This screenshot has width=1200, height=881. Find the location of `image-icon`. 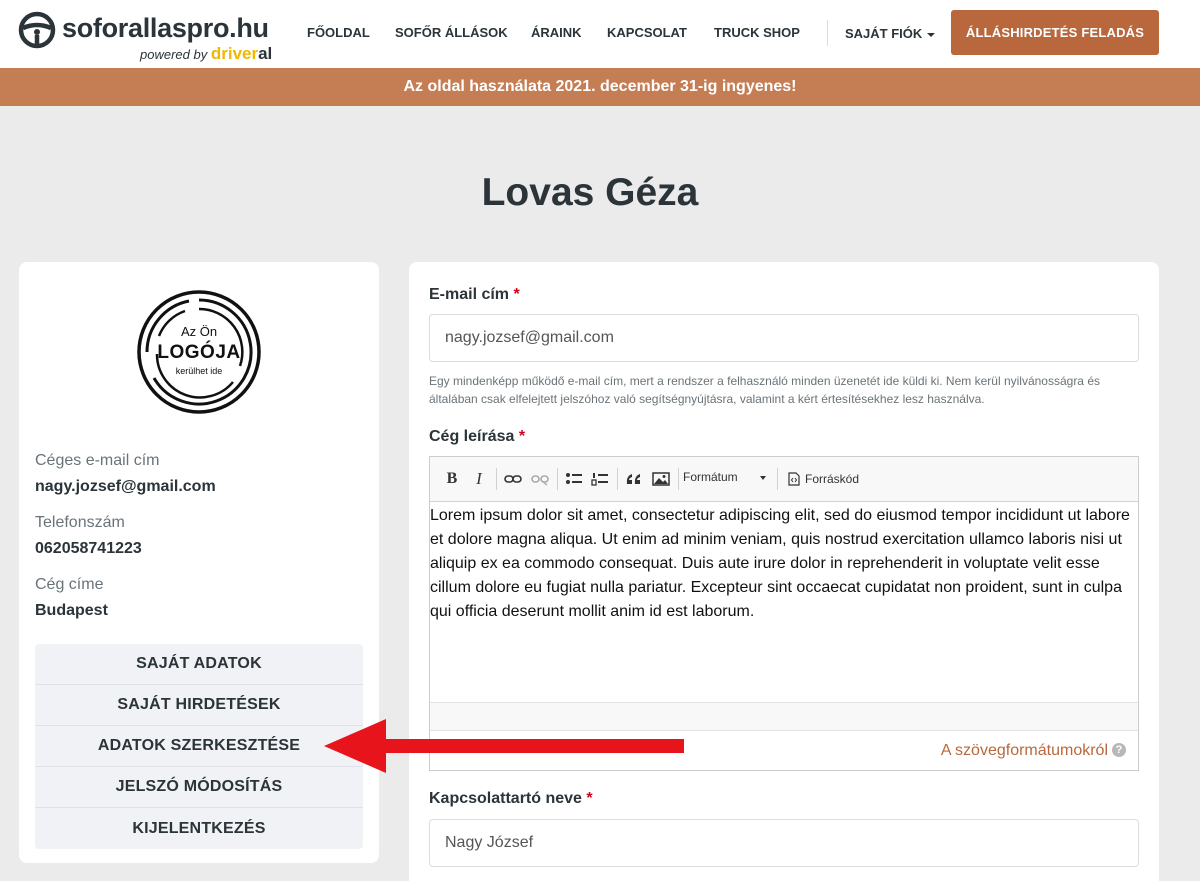

image-icon is located at coordinates (661, 479).